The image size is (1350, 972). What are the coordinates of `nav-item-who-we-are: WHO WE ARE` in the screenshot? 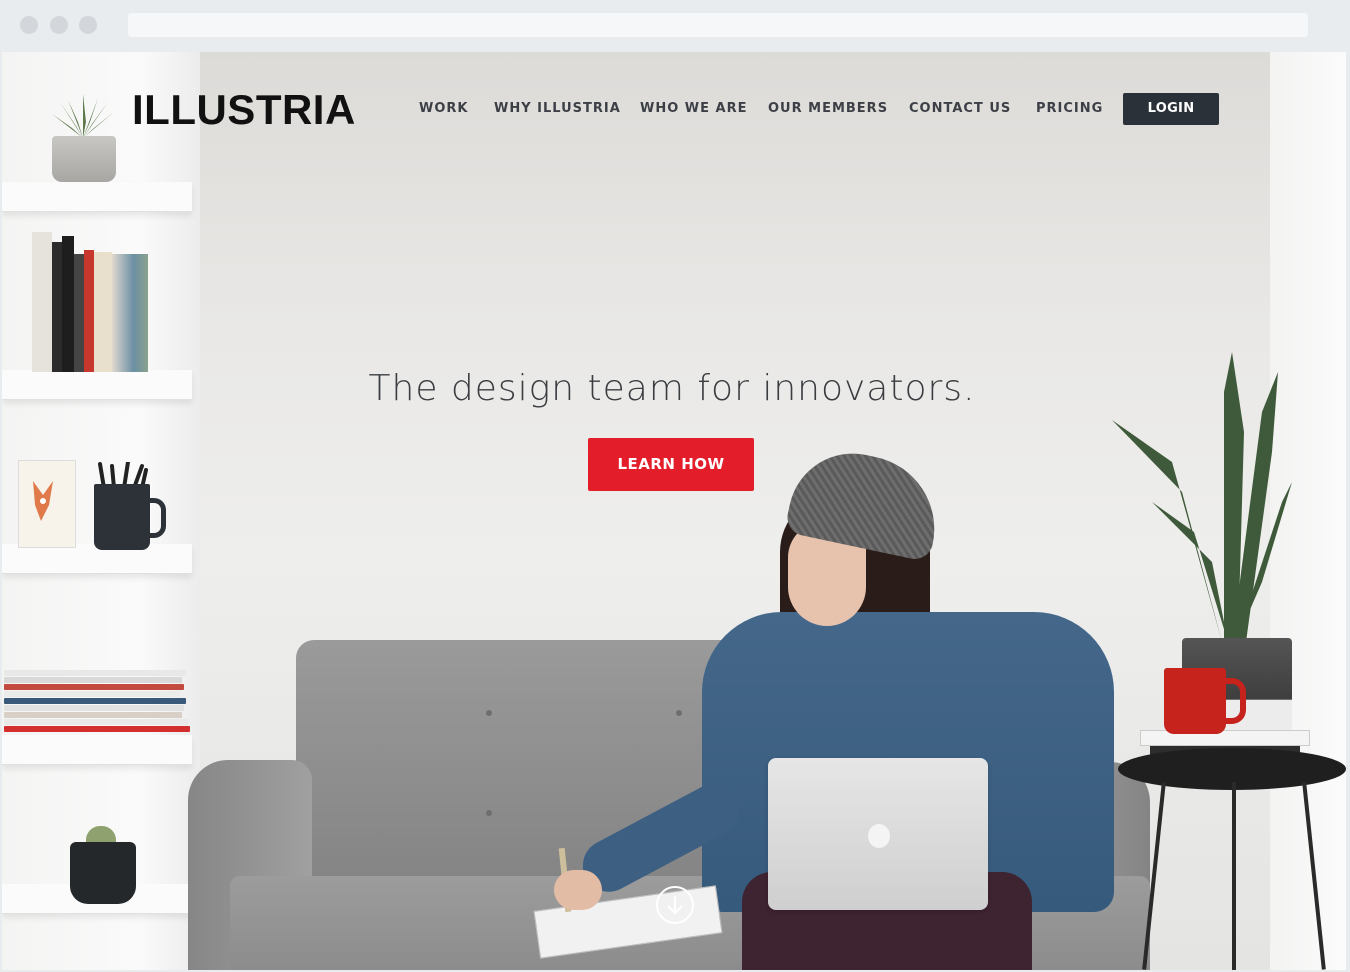 It's located at (694, 108).